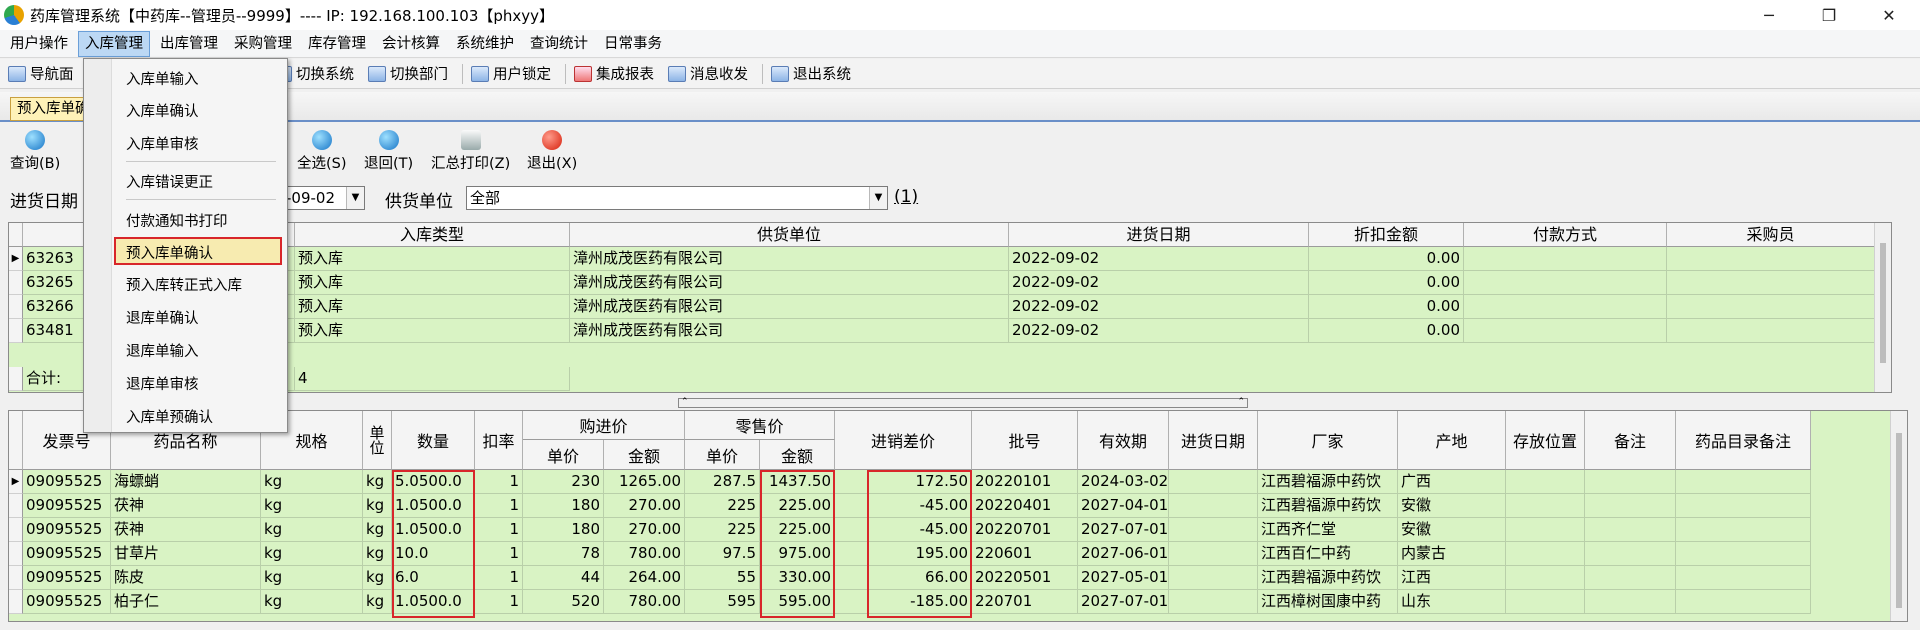  What do you see at coordinates (1123, 578) in the screenshot?
I see `table-cell: 2027-05-01` at bounding box center [1123, 578].